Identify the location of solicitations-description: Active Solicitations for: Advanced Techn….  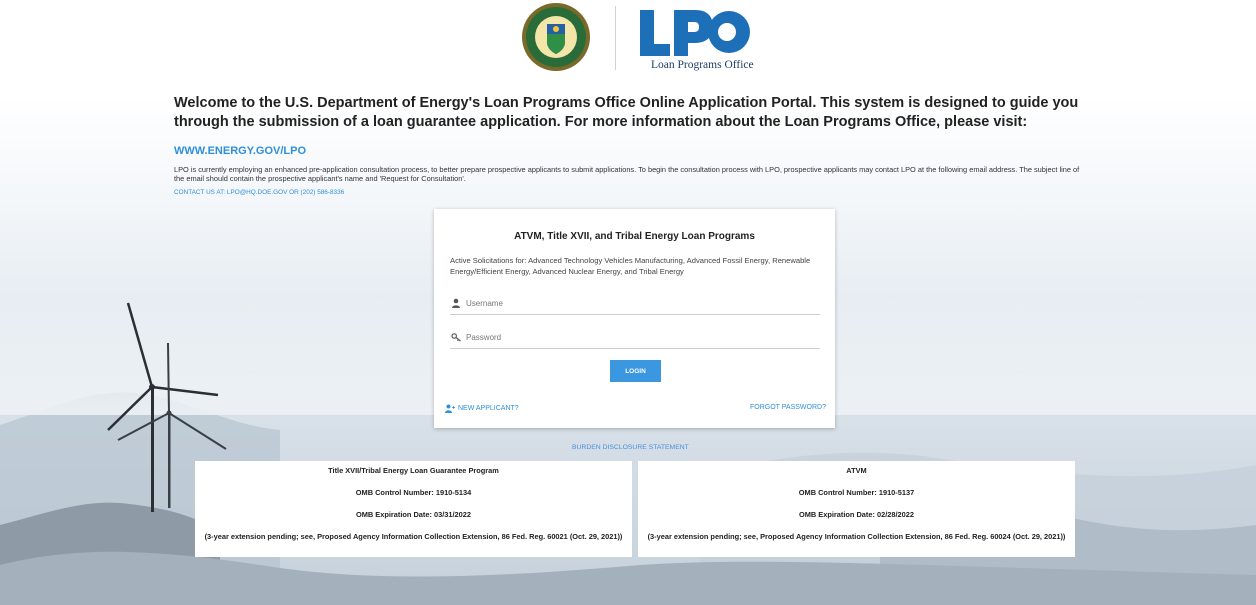
(630, 266).